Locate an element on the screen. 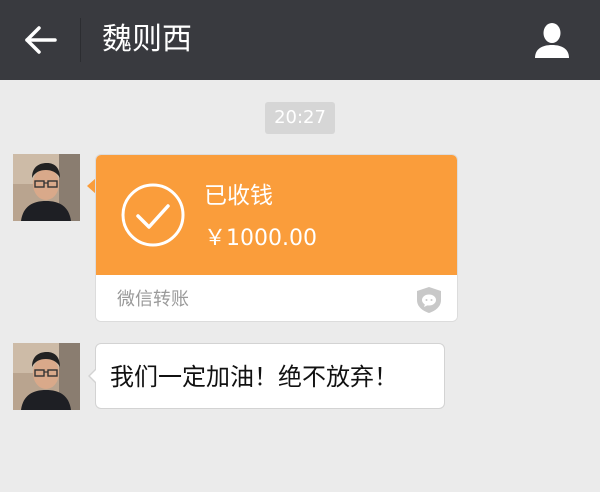 This screenshot has width=600, height=492. transfer-header: 已收钱 ￥1000.00 is located at coordinates (276, 215).